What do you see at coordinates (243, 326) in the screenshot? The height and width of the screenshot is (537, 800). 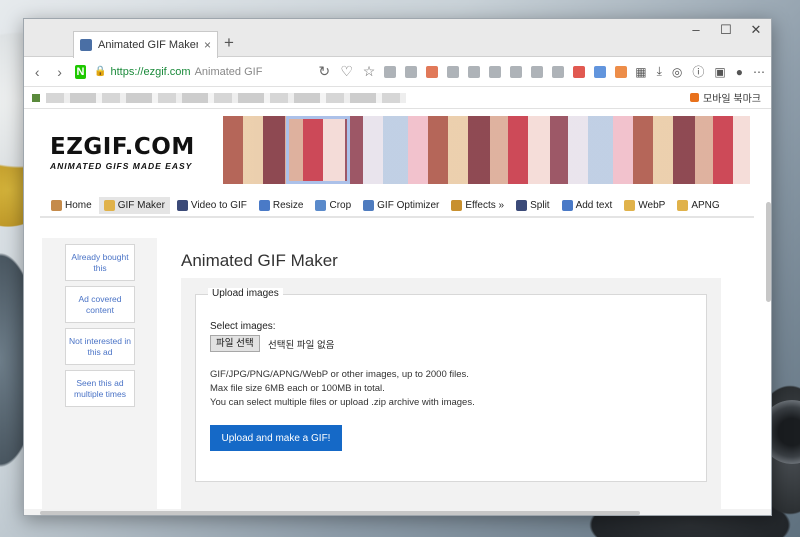 I see `select-images-label: Select images:` at bounding box center [243, 326].